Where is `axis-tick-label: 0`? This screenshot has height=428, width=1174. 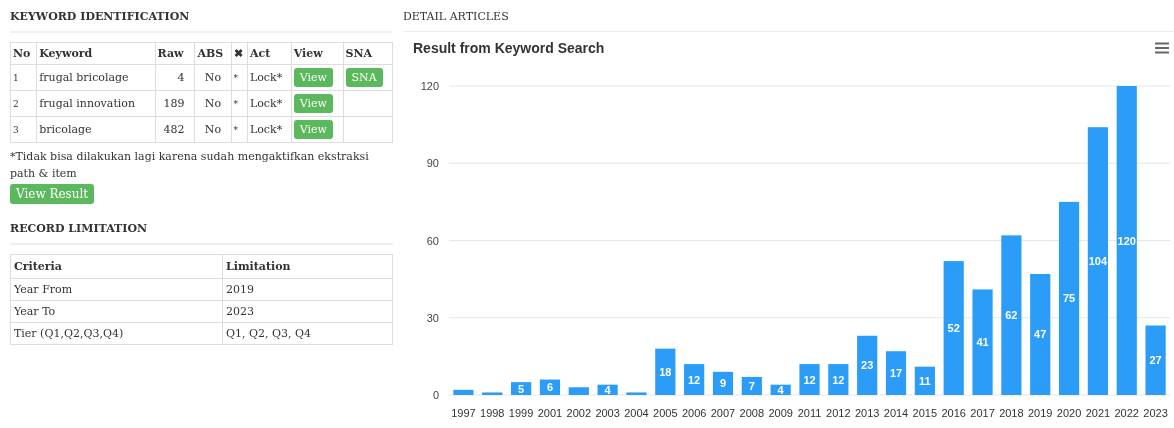
axis-tick-label: 0 is located at coordinates (435, 395).